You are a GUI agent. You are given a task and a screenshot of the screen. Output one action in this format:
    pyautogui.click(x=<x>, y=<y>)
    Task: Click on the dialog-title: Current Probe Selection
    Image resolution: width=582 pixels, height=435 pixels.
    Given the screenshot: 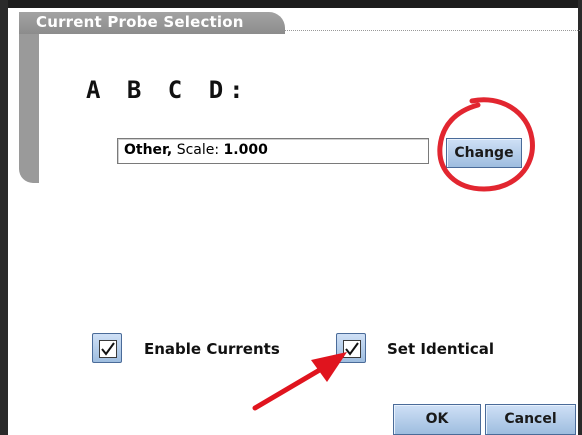 What is the action you would take?
    pyautogui.click(x=140, y=22)
    